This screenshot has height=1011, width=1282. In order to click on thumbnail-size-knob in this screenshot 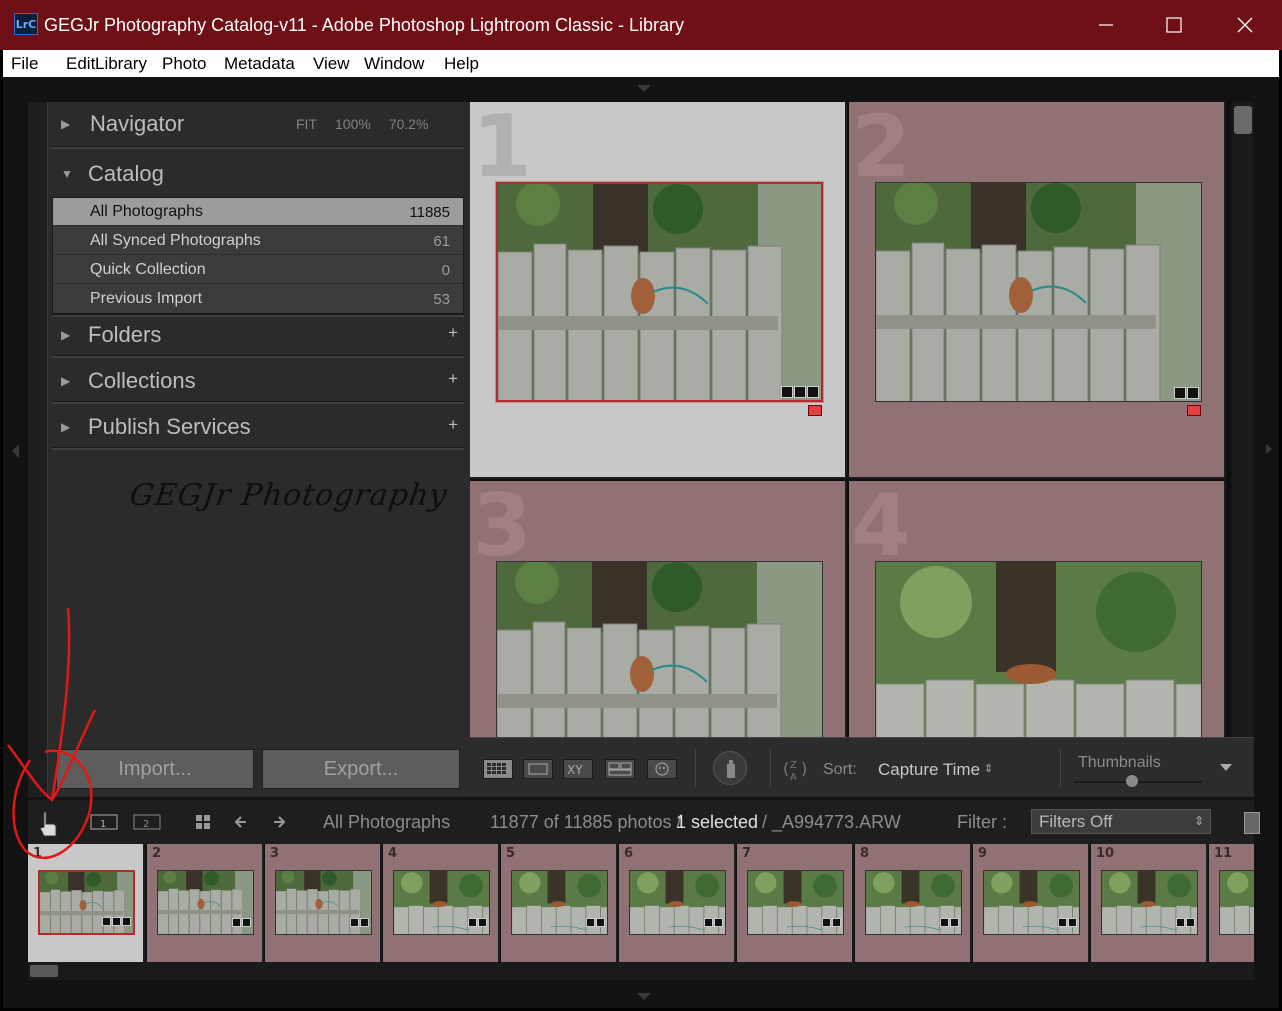, I will do `click(1132, 781)`.